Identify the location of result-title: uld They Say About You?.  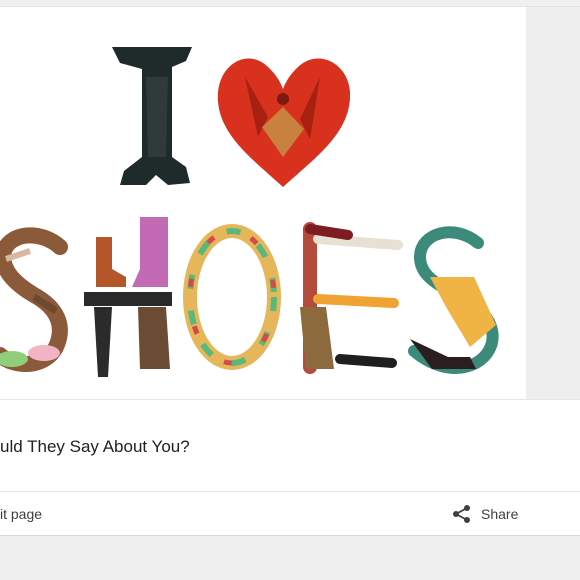
(95, 447).